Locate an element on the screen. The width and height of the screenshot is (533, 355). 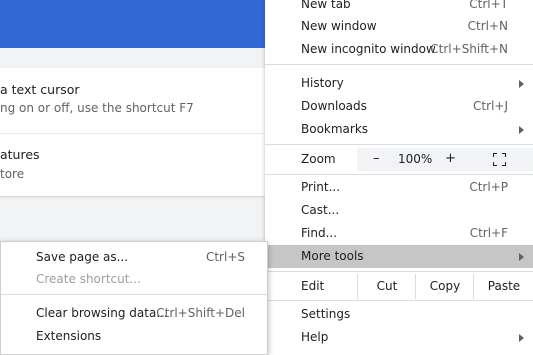
page-header-bar is located at coordinates (132, 24).